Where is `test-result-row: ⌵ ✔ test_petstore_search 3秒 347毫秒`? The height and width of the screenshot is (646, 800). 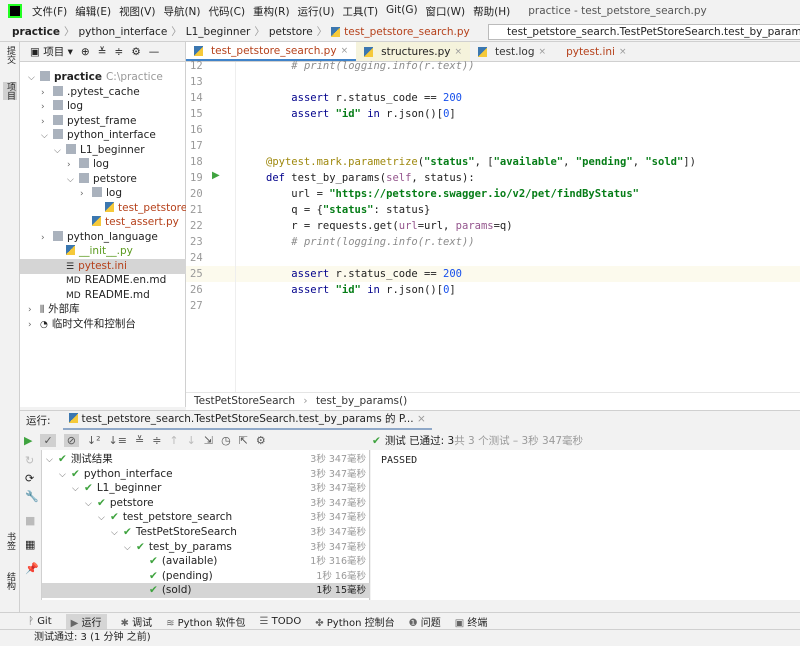
test-result-row: ⌵ ✔ test_petstore_search 3秒 347毫秒 is located at coordinates (206, 517).